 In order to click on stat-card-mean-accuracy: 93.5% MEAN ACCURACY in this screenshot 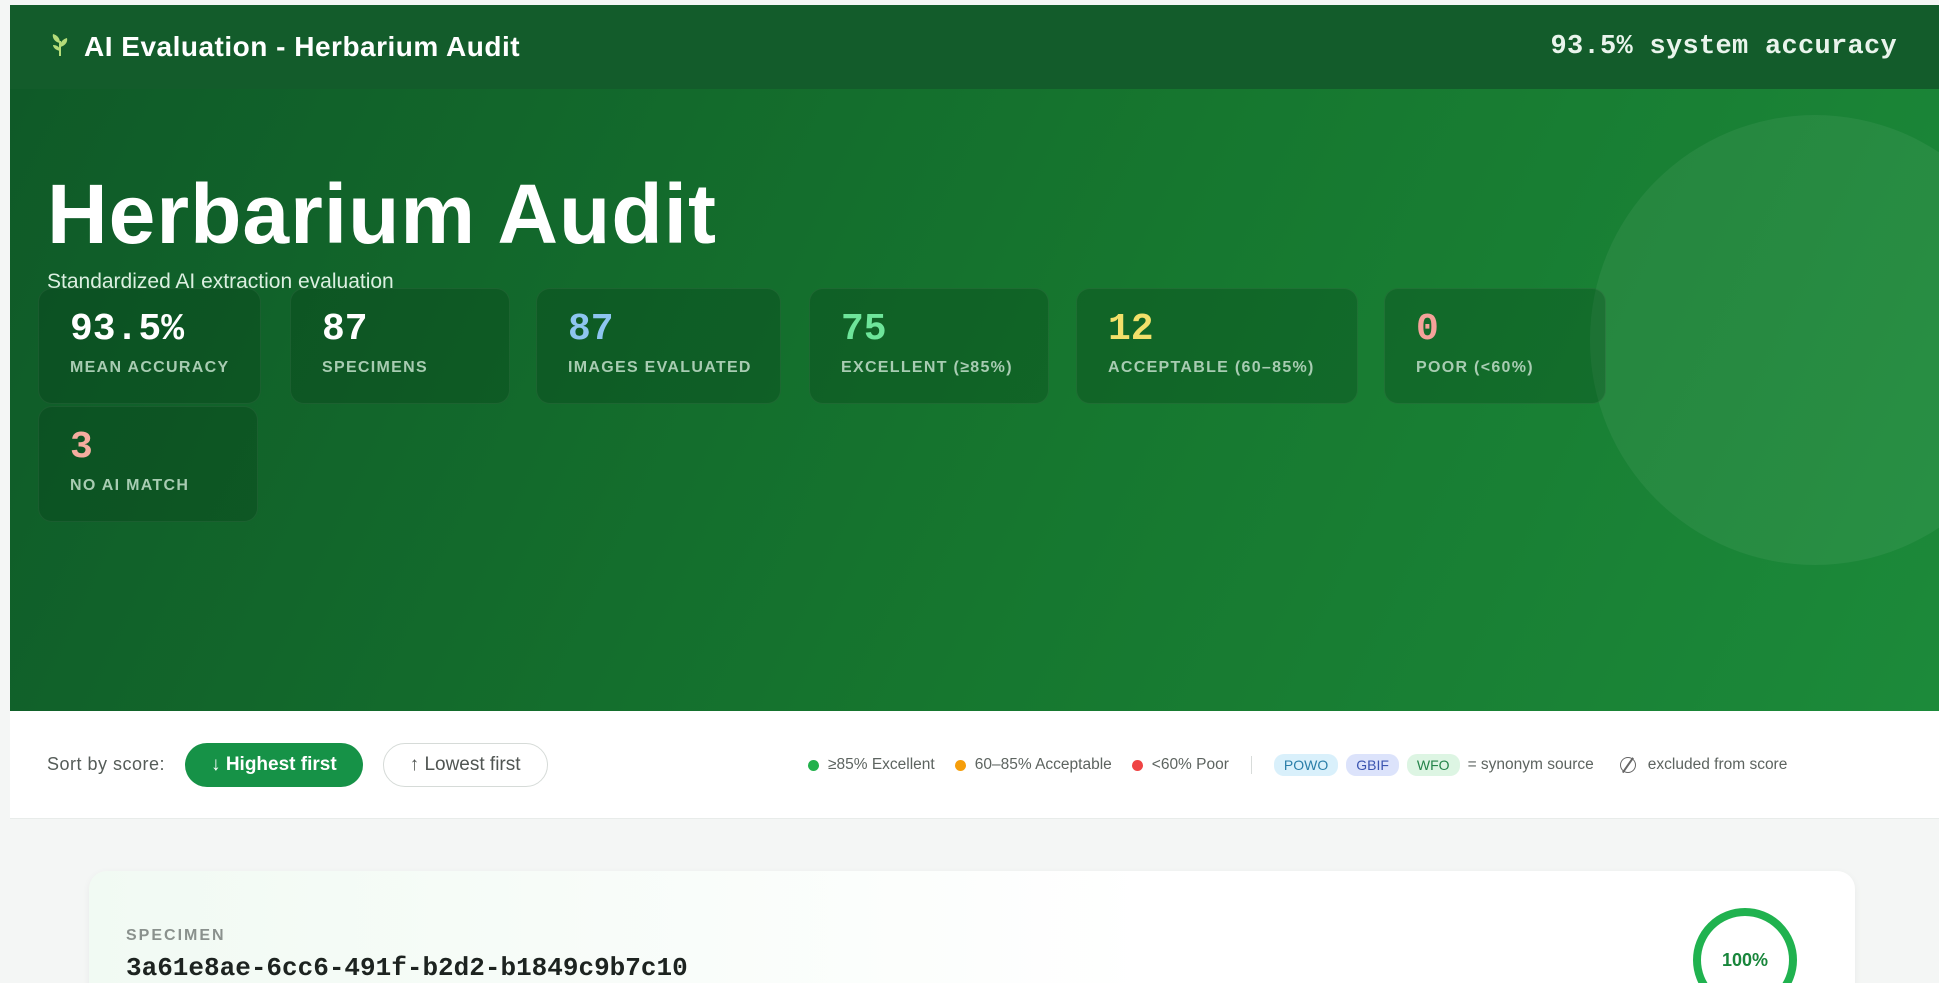, I will do `click(149, 346)`.